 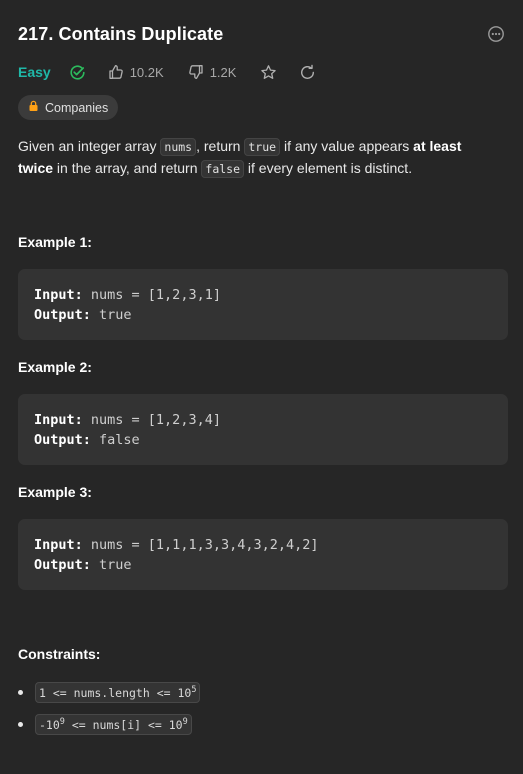 What do you see at coordinates (263, 304) in the screenshot?
I see `example-box: Input: nums = [1,2,3,1] Output: true` at bounding box center [263, 304].